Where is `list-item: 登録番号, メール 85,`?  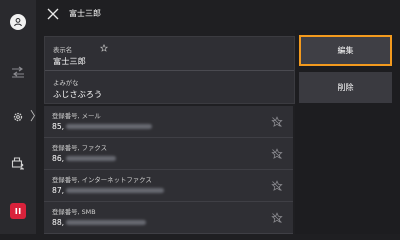
list-item: 登録番号, メール 85, is located at coordinates (168, 122).